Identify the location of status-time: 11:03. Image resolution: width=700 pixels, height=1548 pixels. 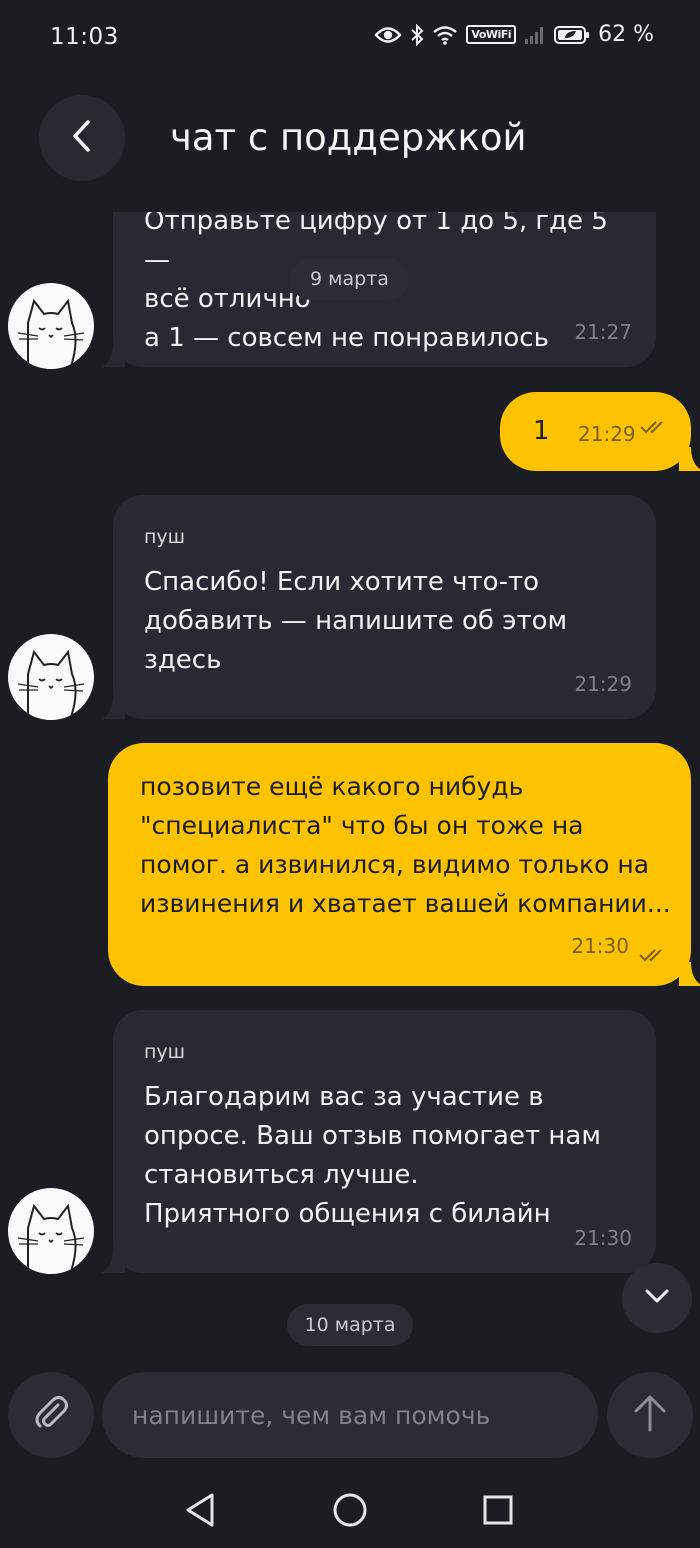
(84, 37).